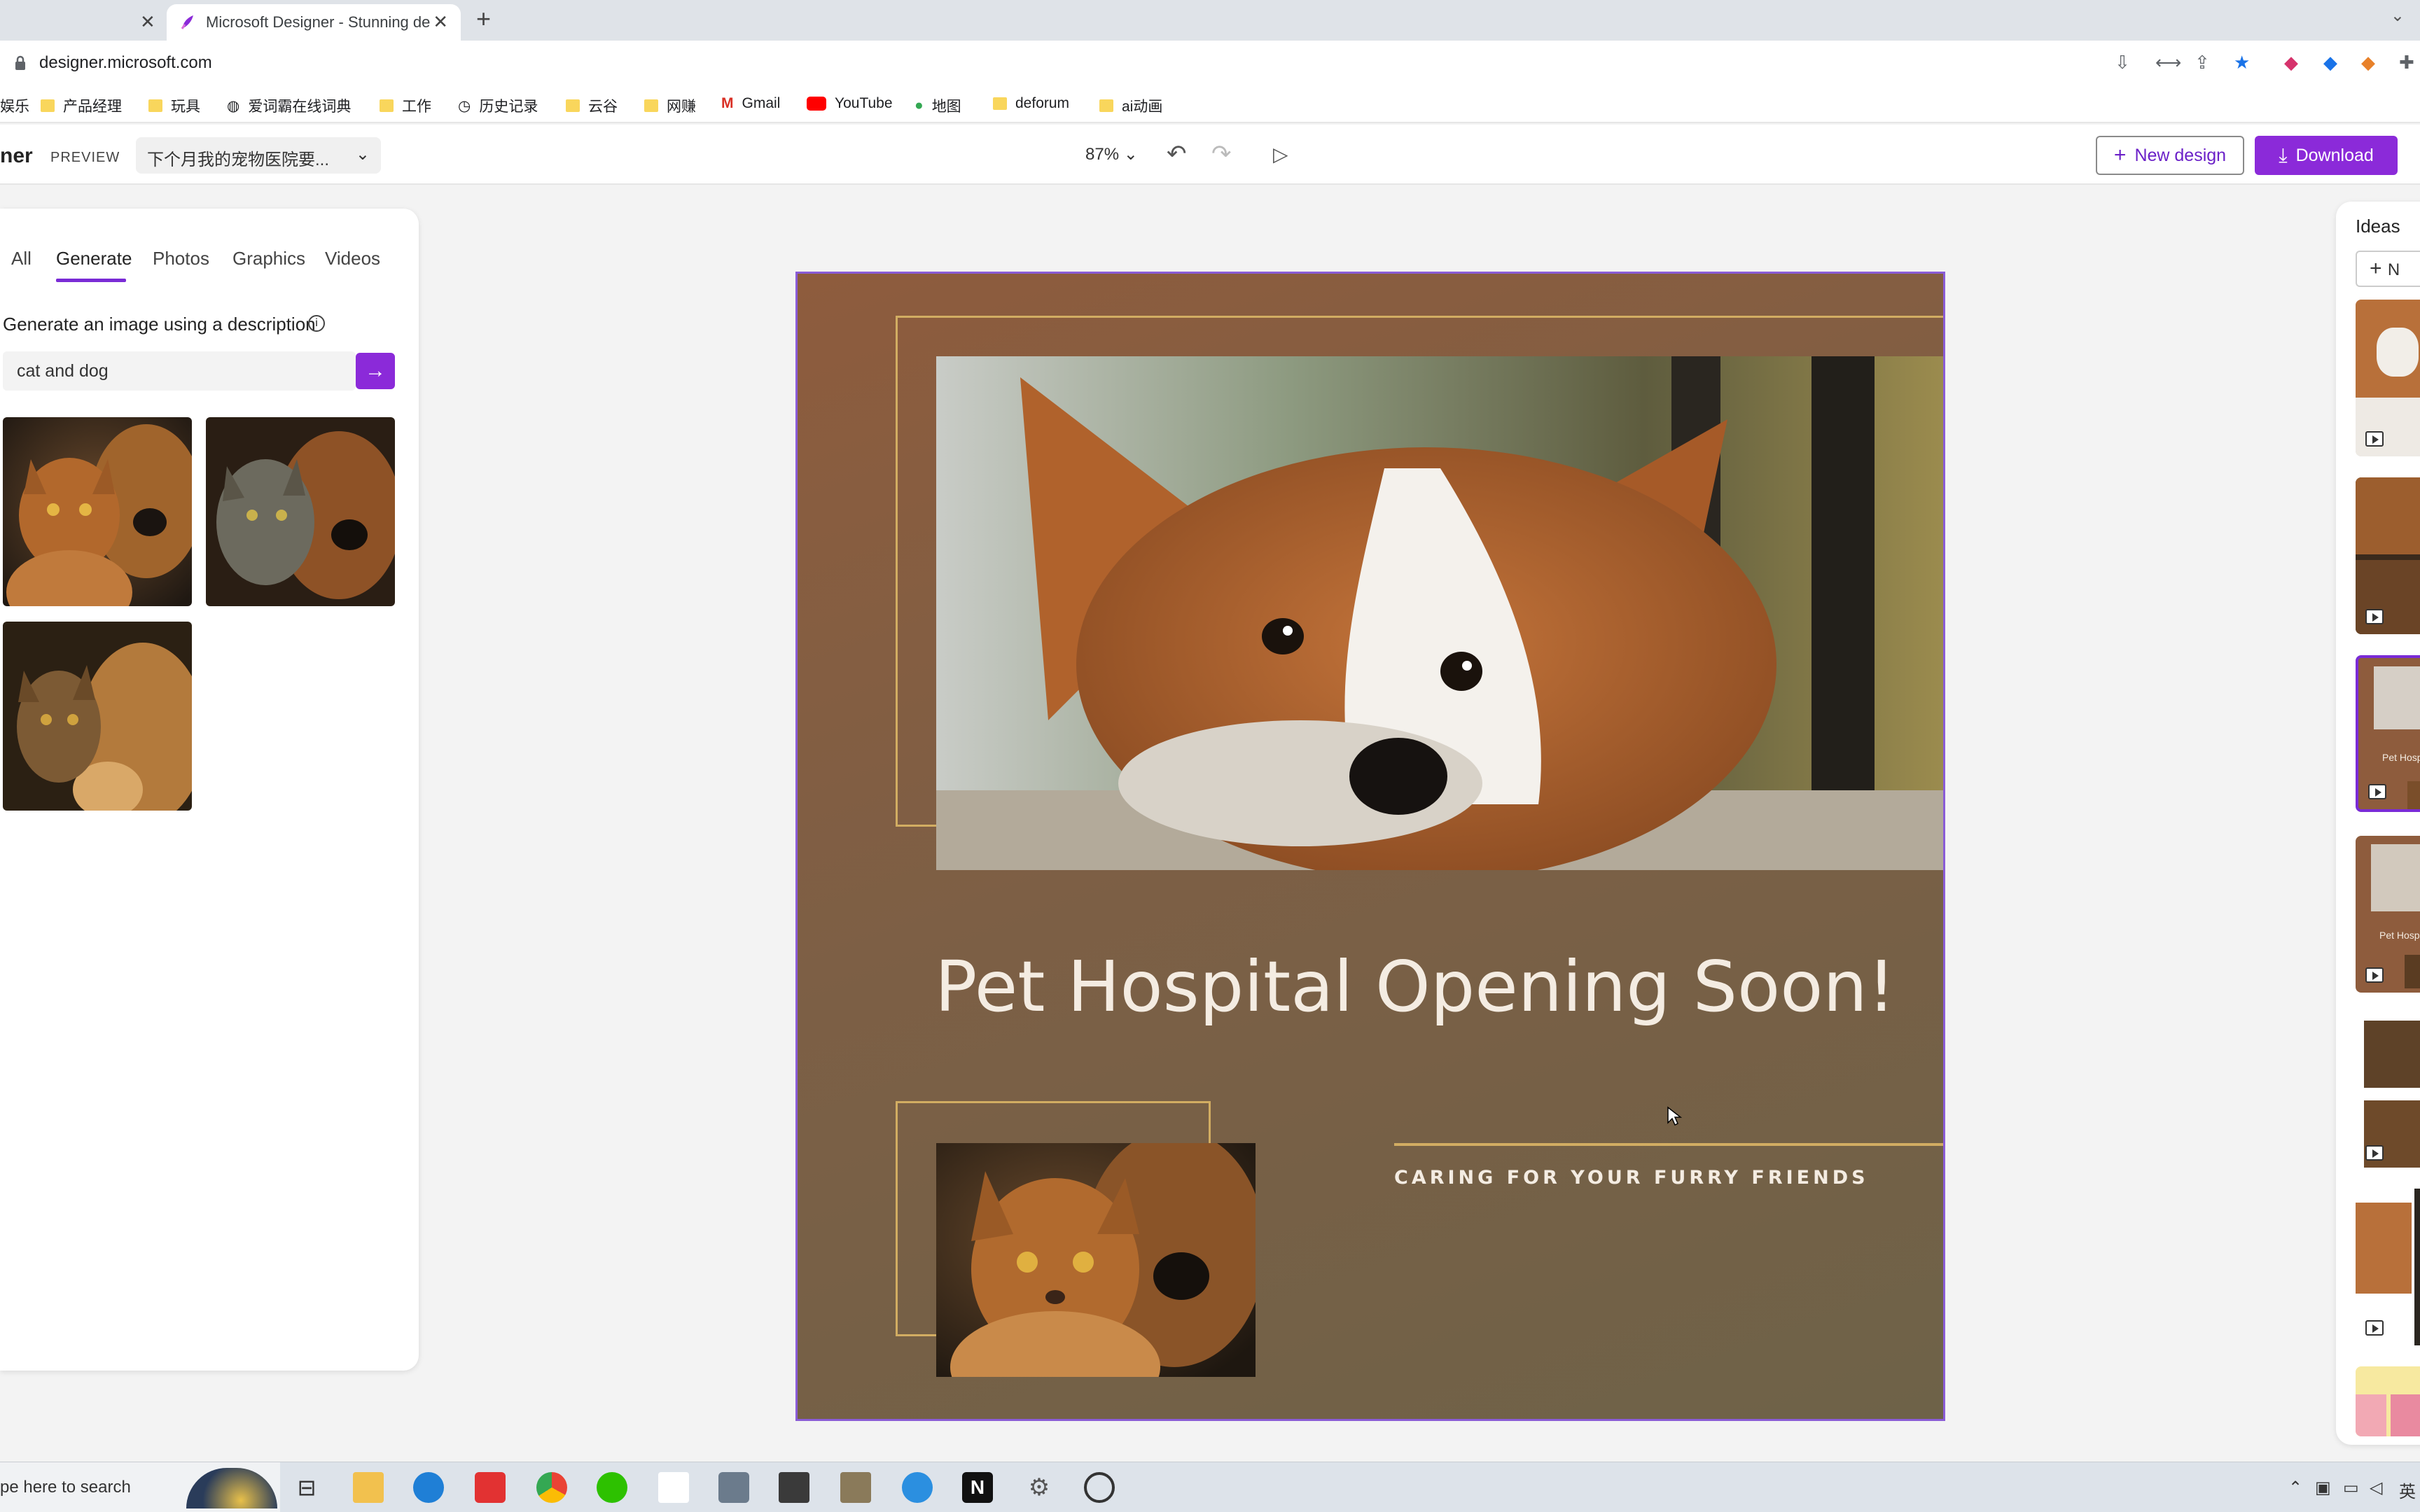 This screenshot has width=2420, height=1512. I want to click on zoom-dropdown: 87% ⌄, so click(1111, 154).